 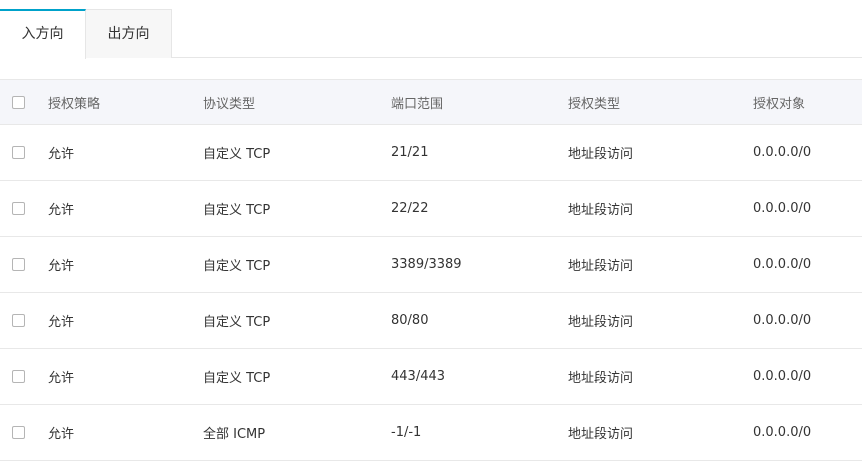 What do you see at coordinates (129, 33) in the screenshot?
I see `tab-outbound: 出方向` at bounding box center [129, 33].